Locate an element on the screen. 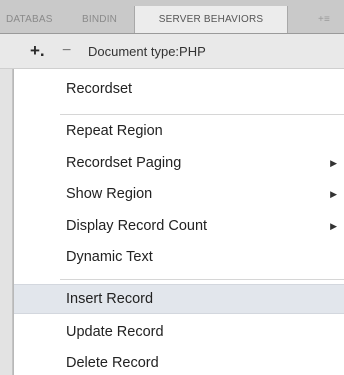  menu-item-display-record-count: Display Record Count ▶ is located at coordinates (179, 226).